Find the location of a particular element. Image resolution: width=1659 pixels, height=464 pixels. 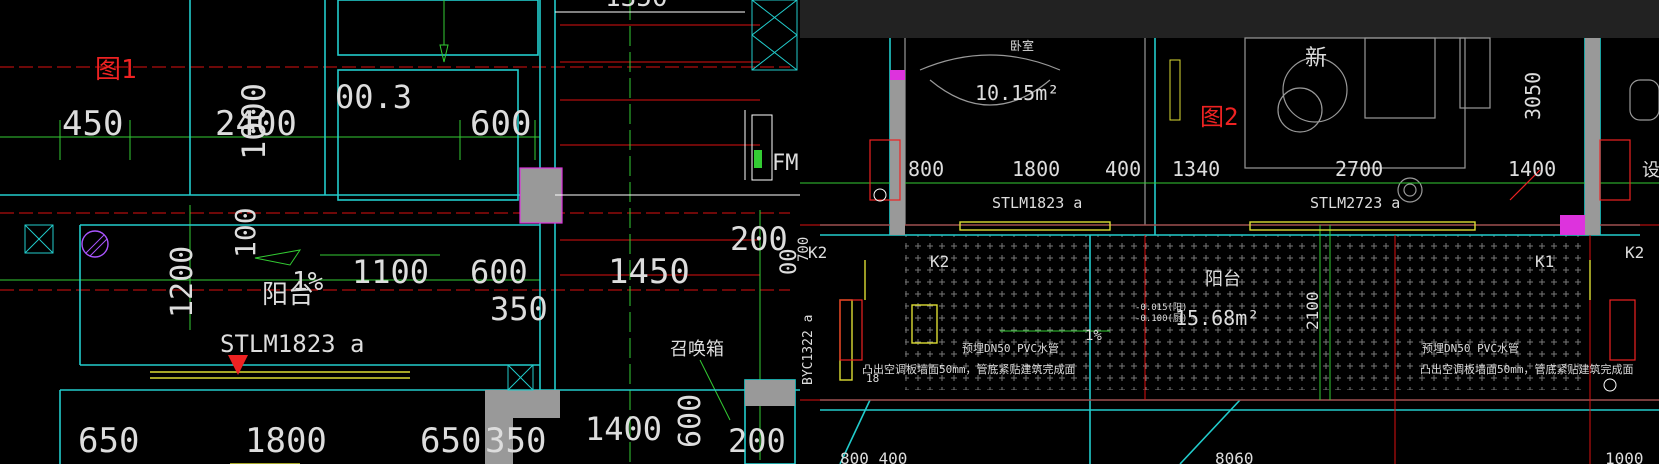

small-text: 18 is located at coordinates (872, 378).